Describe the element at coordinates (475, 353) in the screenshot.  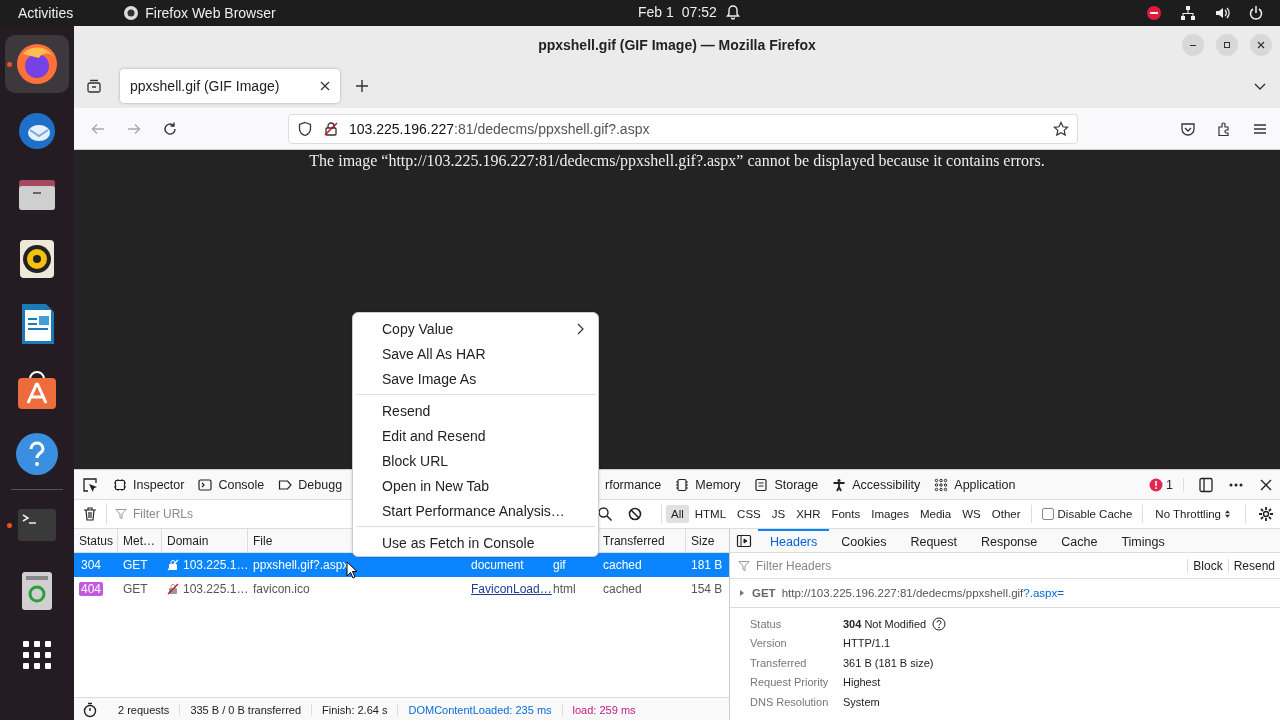
I see `menu-item: Save All As HAR` at that location.